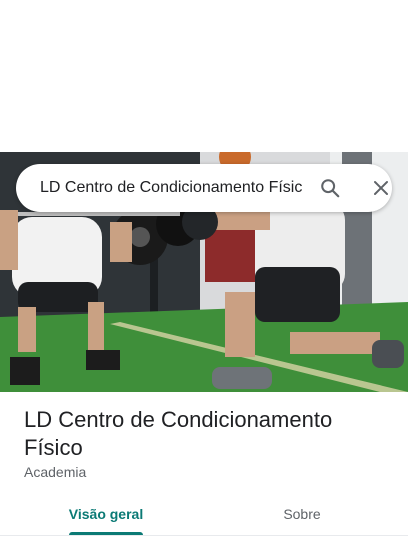 The height and width of the screenshot is (544, 408). Describe the element at coordinates (171, 188) in the screenshot. I see `search-input: LD Centro de Condicionamento Físico` at that location.